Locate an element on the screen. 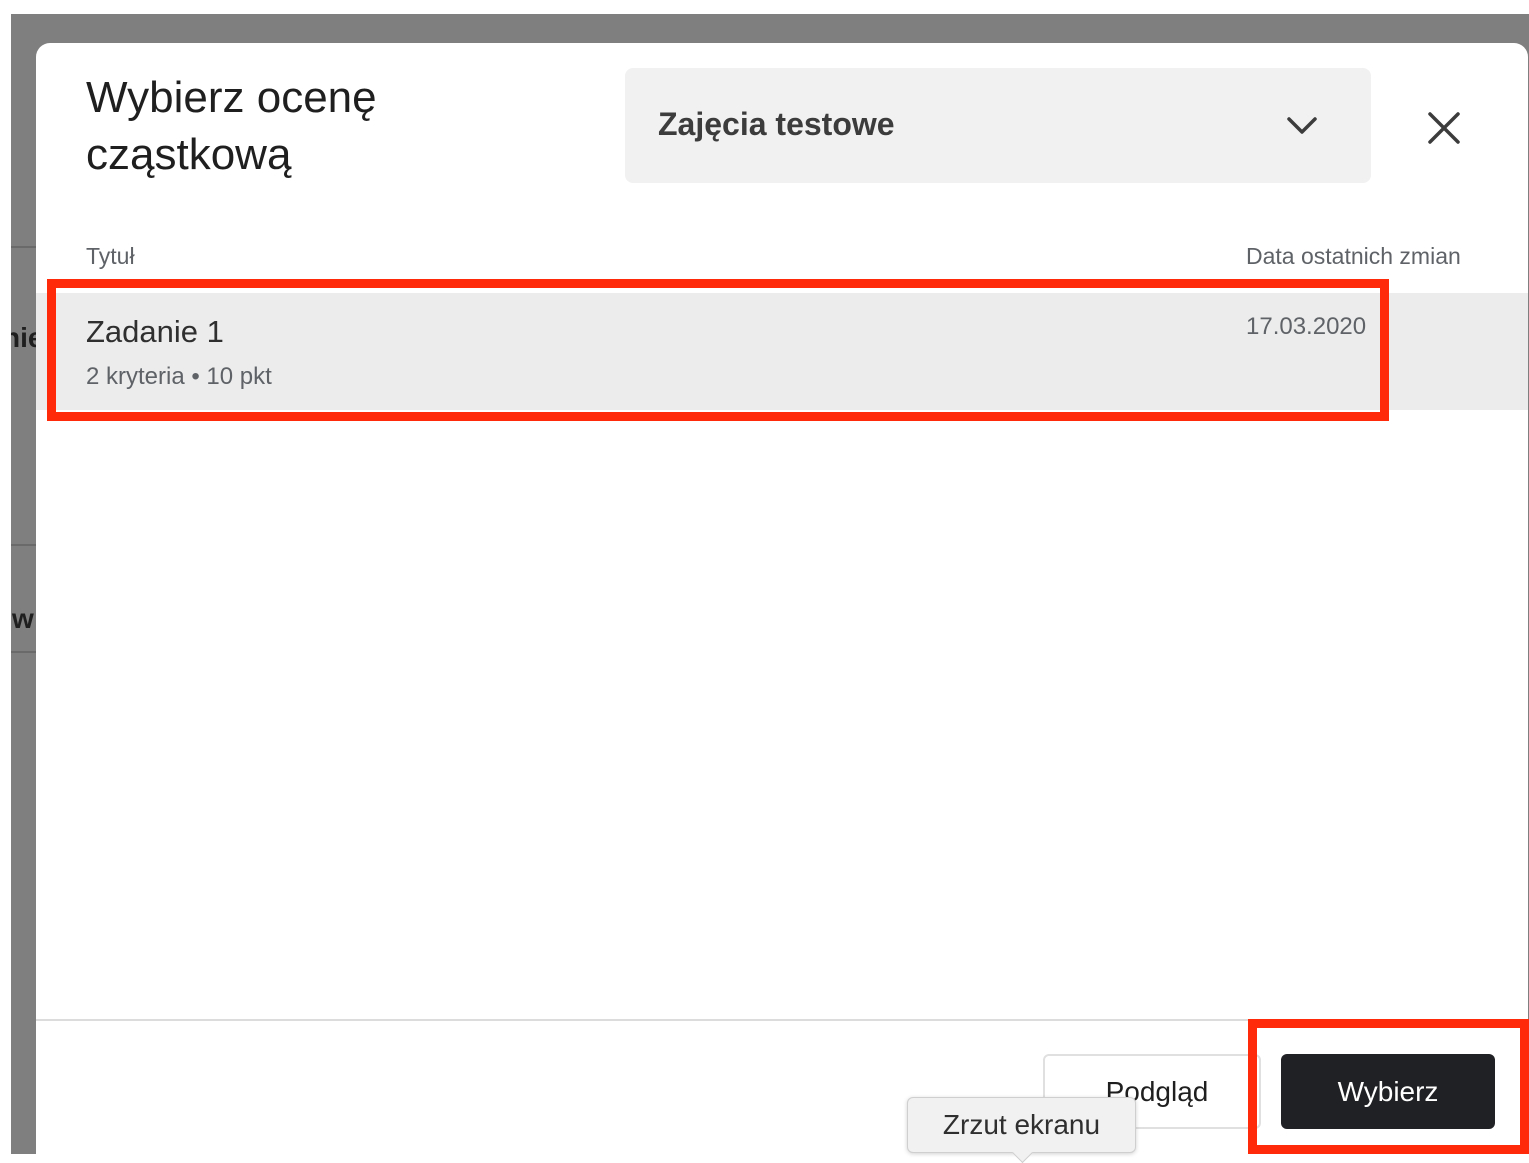 This screenshot has height=1163, width=1529. chevron-down-icon is located at coordinates (1302, 125).